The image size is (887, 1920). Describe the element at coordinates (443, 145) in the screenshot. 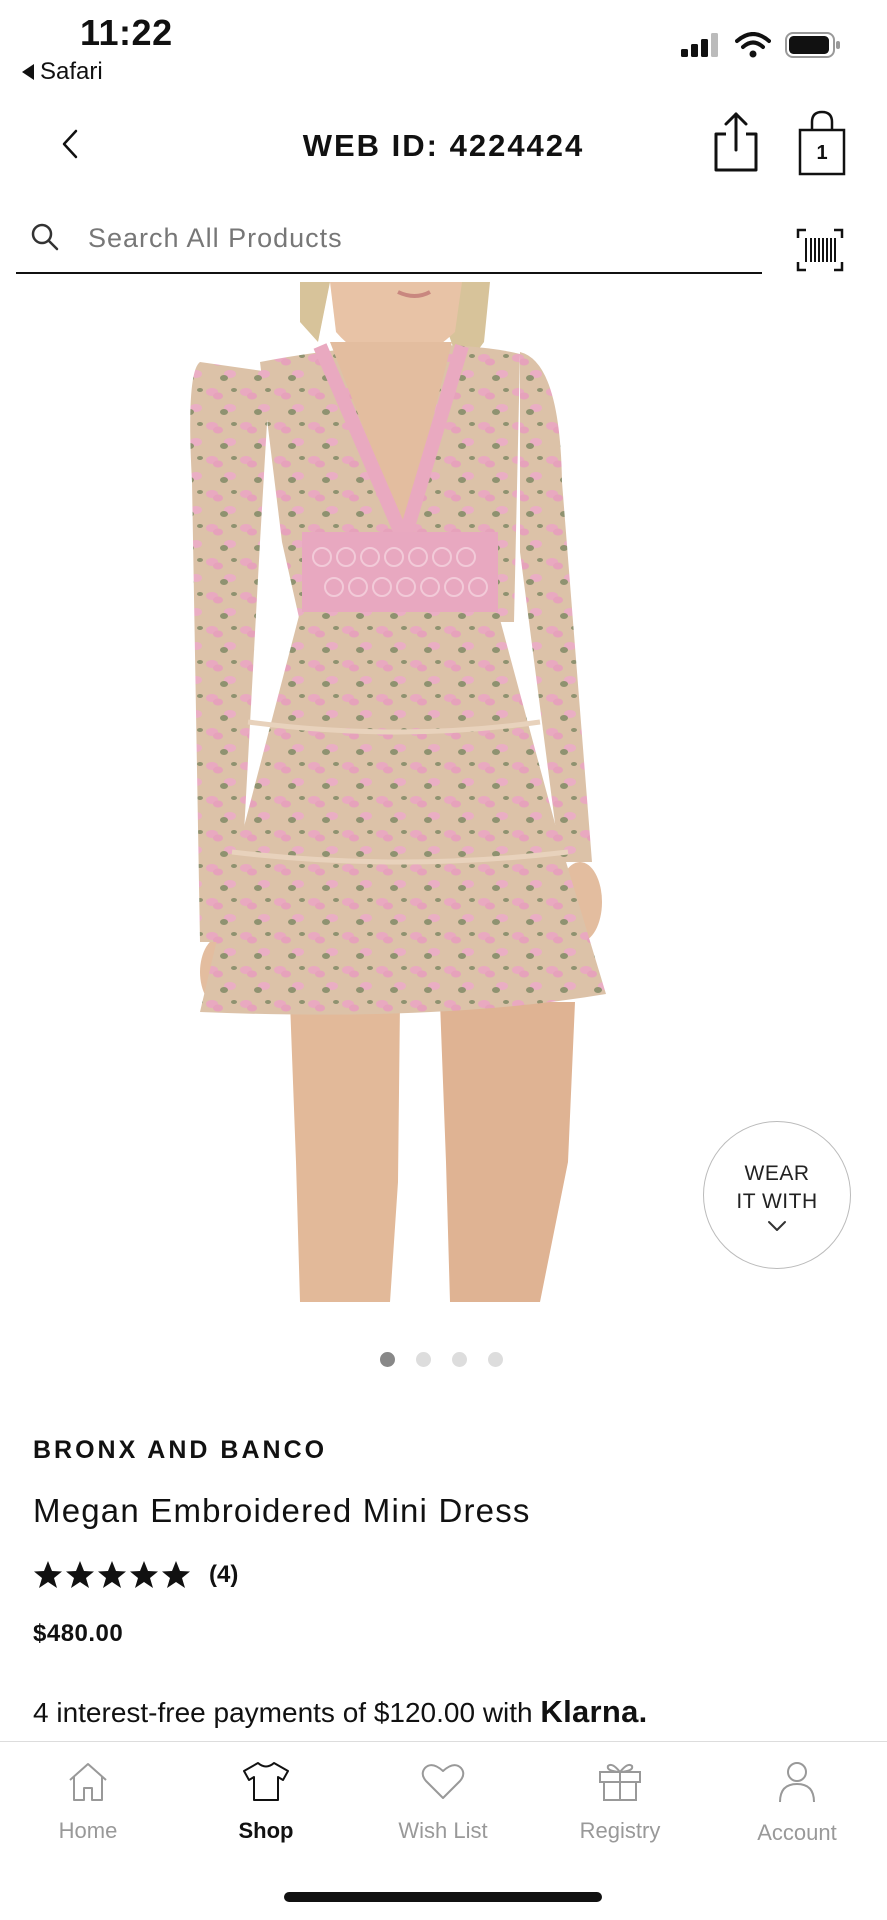

I see `nav-header: WEB ID: 4224424 1` at that location.